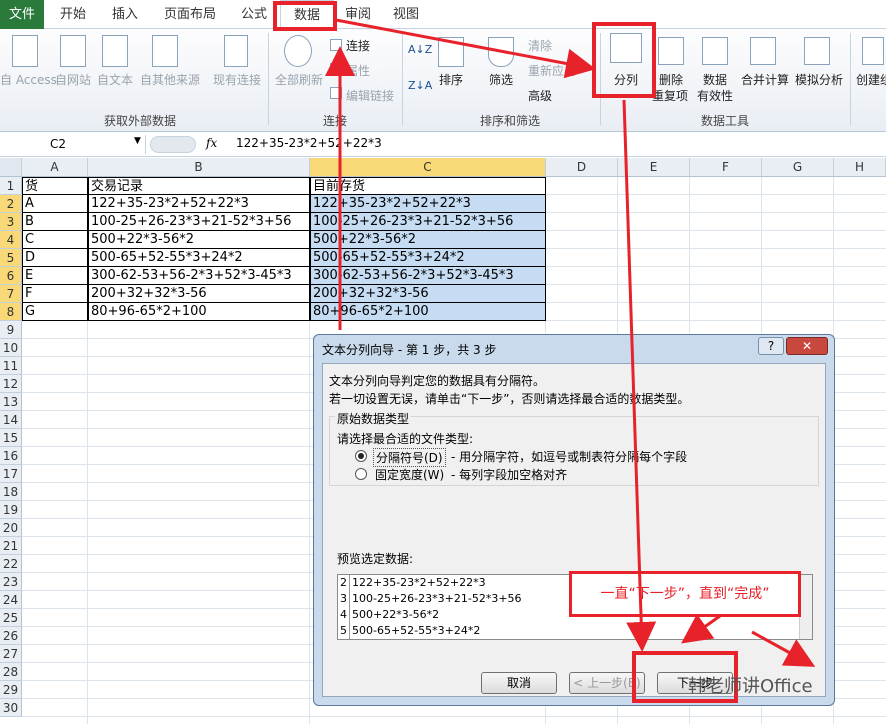 The image size is (886, 724). I want to click on tab-page-layout: 页面布局, so click(190, 14).